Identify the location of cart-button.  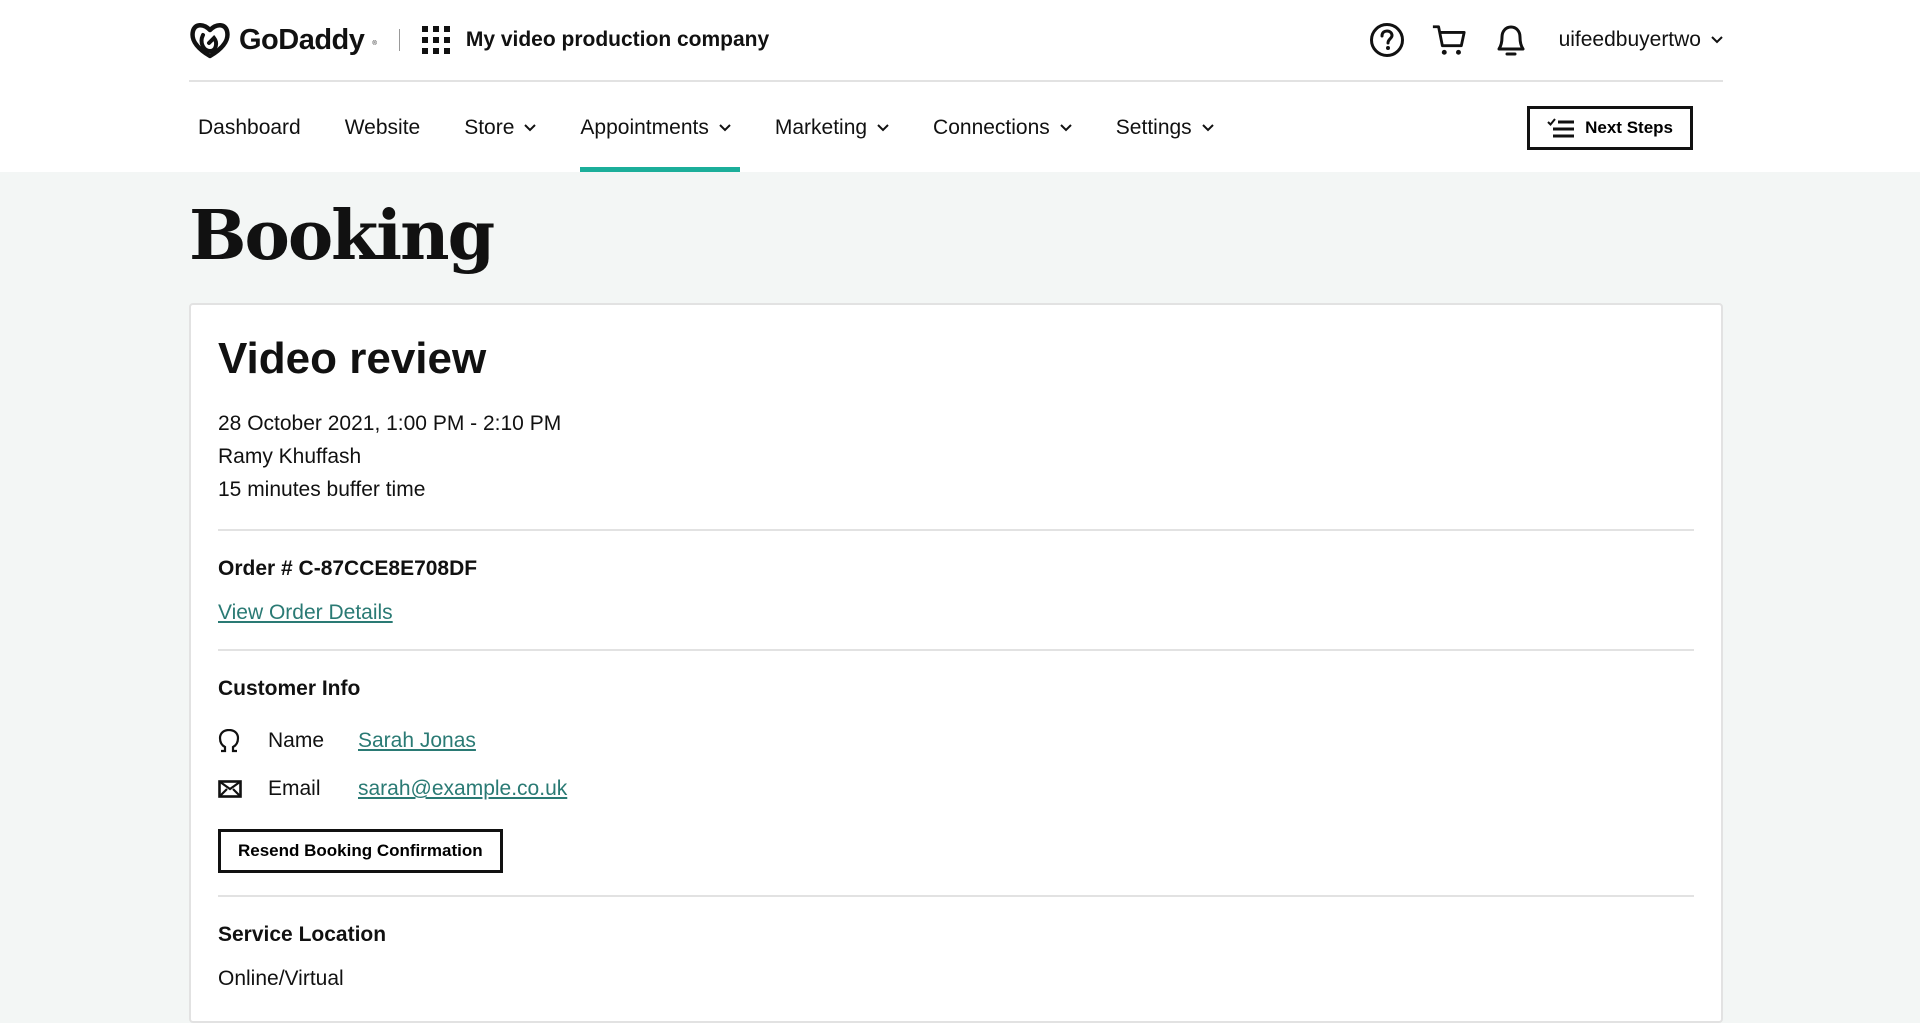
(1449, 40).